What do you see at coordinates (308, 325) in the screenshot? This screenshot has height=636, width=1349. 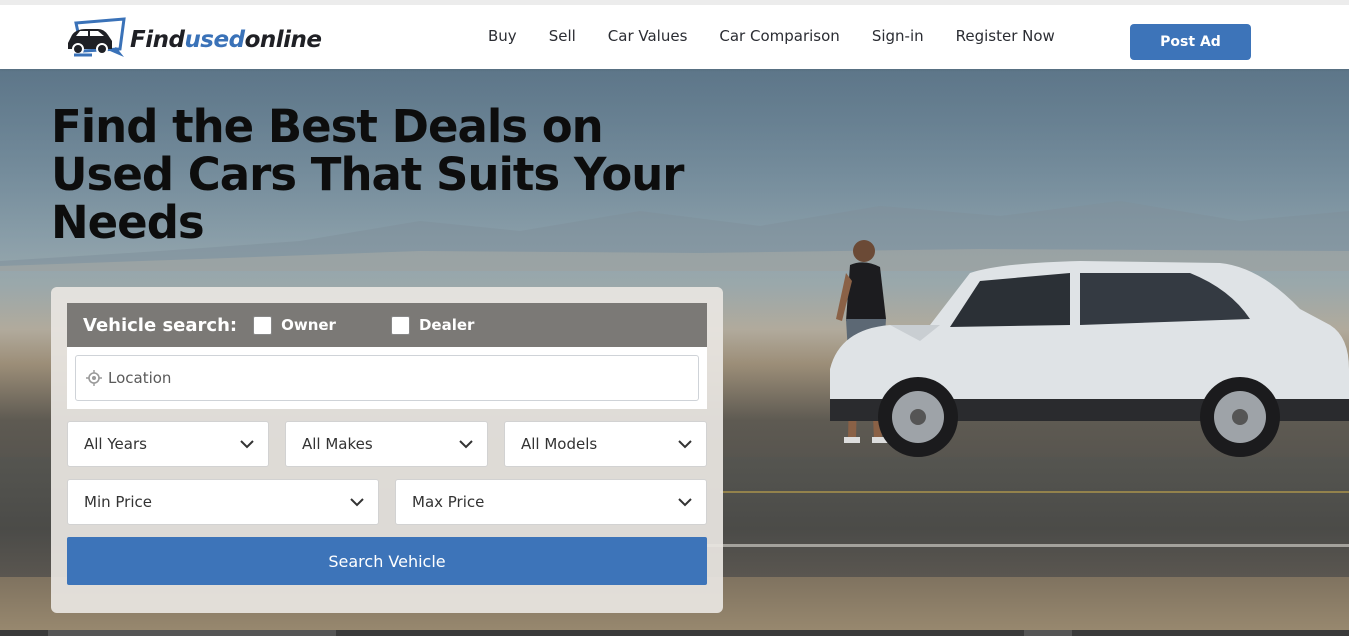 I see `owner-checkbox-label: Owner` at bounding box center [308, 325].